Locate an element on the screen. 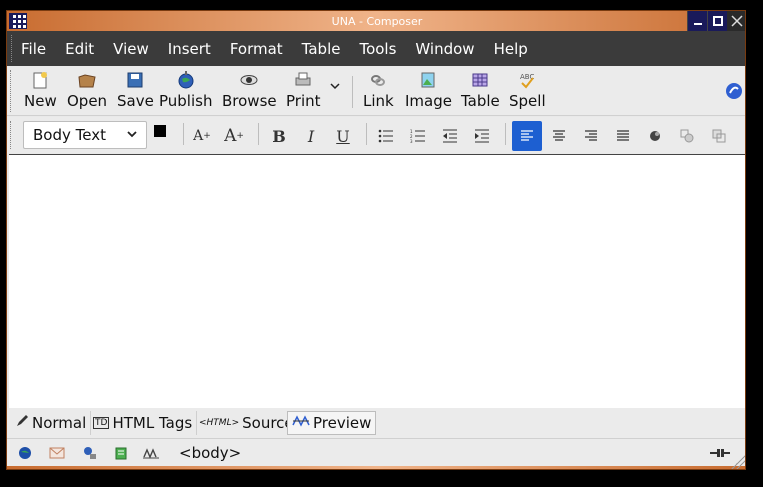 The height and width of the screenshot is (487, 763). tab-normal-label: Normal is located at coordinates (59, 423).